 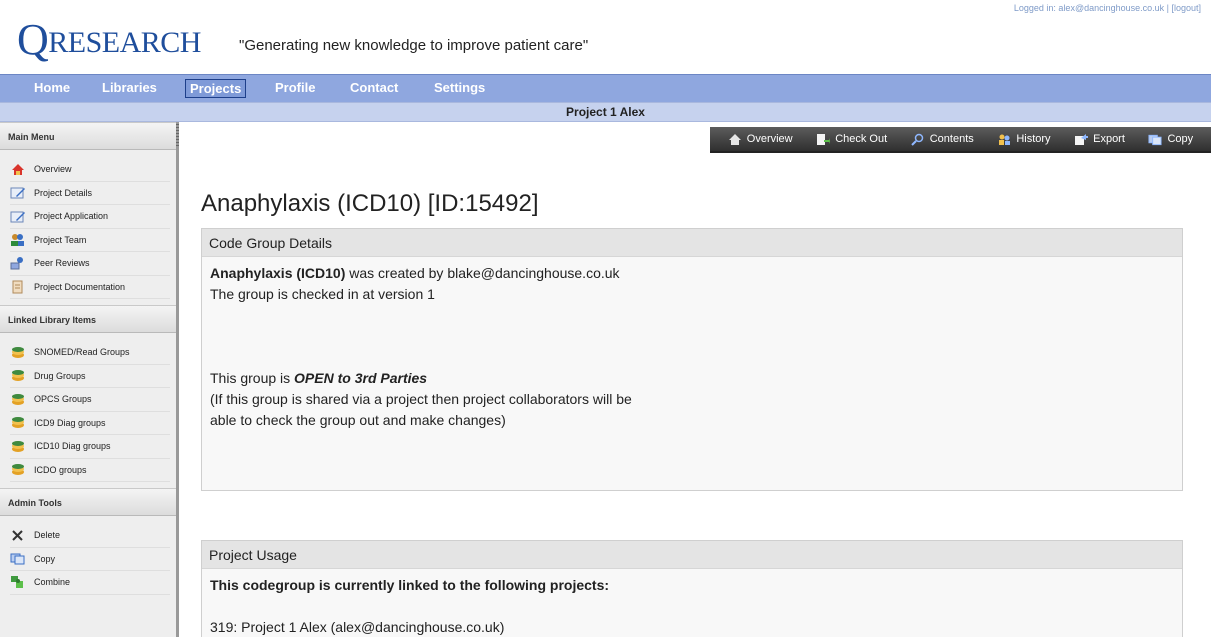 What do you see at coordinates (361, 378) in the screenshot?
I see `open-status: OPEN to 3rd Parties` at bounding box center [361, 378].